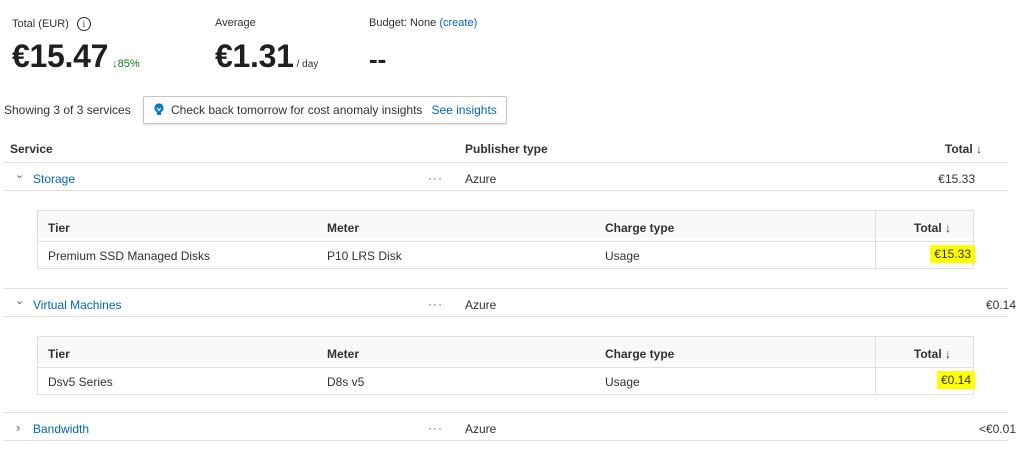 This screenshot has width=1024, height=450. What do you see at coordinates (61, 429) in the screenshot?
I see `service-bandwidth: Bandwidth` at bounding box center [61, 429].